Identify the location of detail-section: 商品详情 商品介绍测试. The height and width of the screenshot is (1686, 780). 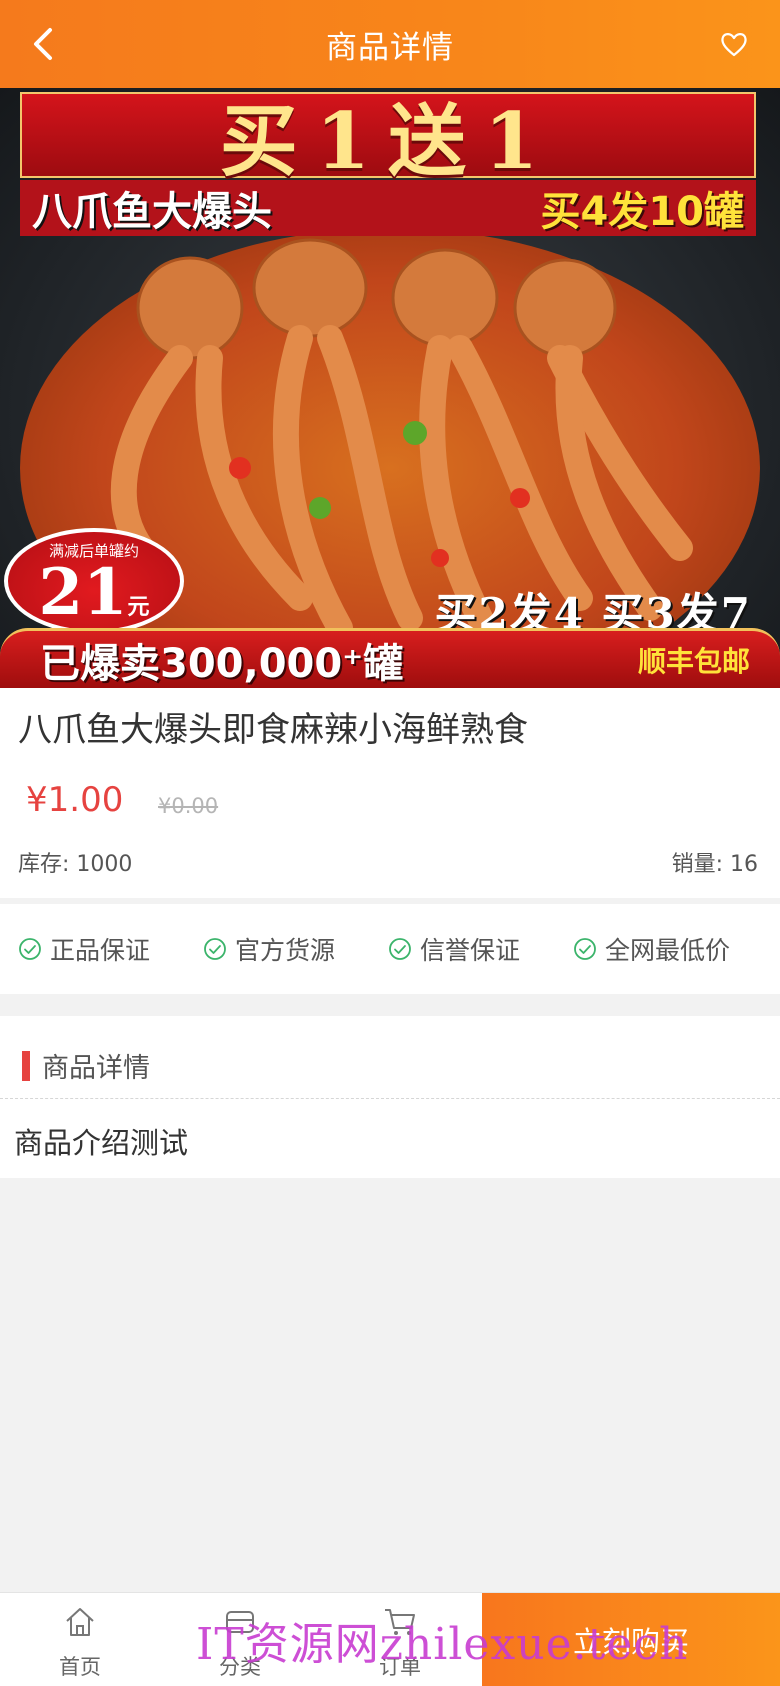
(390, 1097).